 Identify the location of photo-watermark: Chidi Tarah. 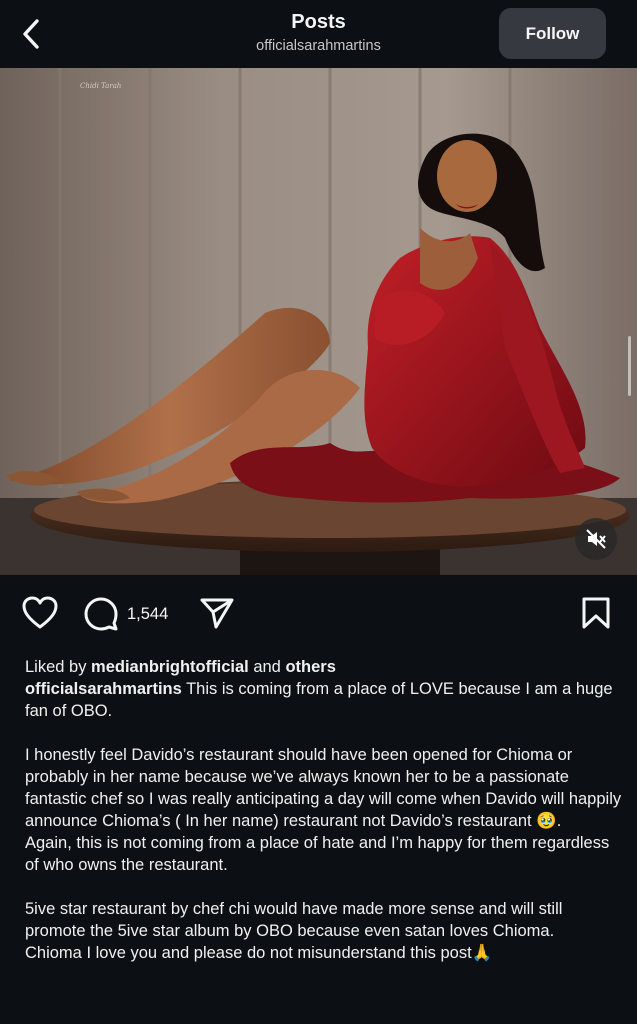
(100, 86).